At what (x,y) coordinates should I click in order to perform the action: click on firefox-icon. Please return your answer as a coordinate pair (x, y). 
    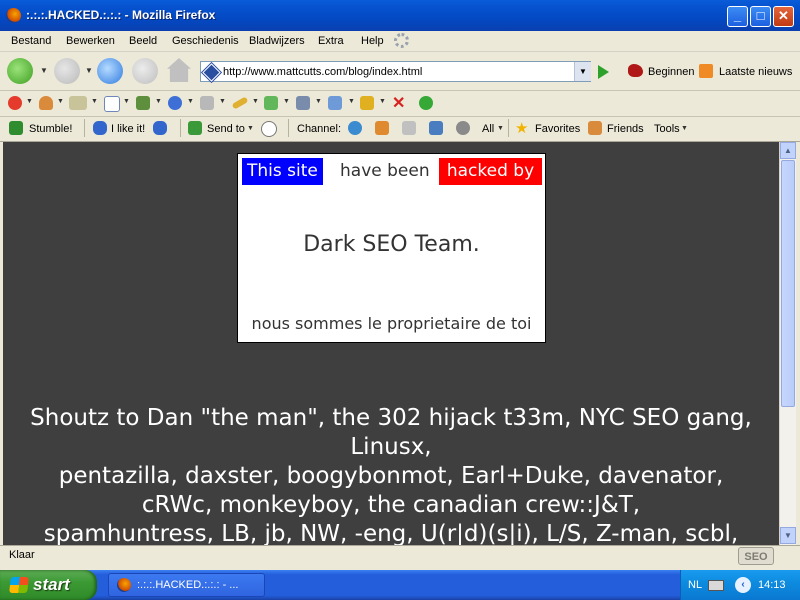
    Looking at the image, I should click on (13, 15).